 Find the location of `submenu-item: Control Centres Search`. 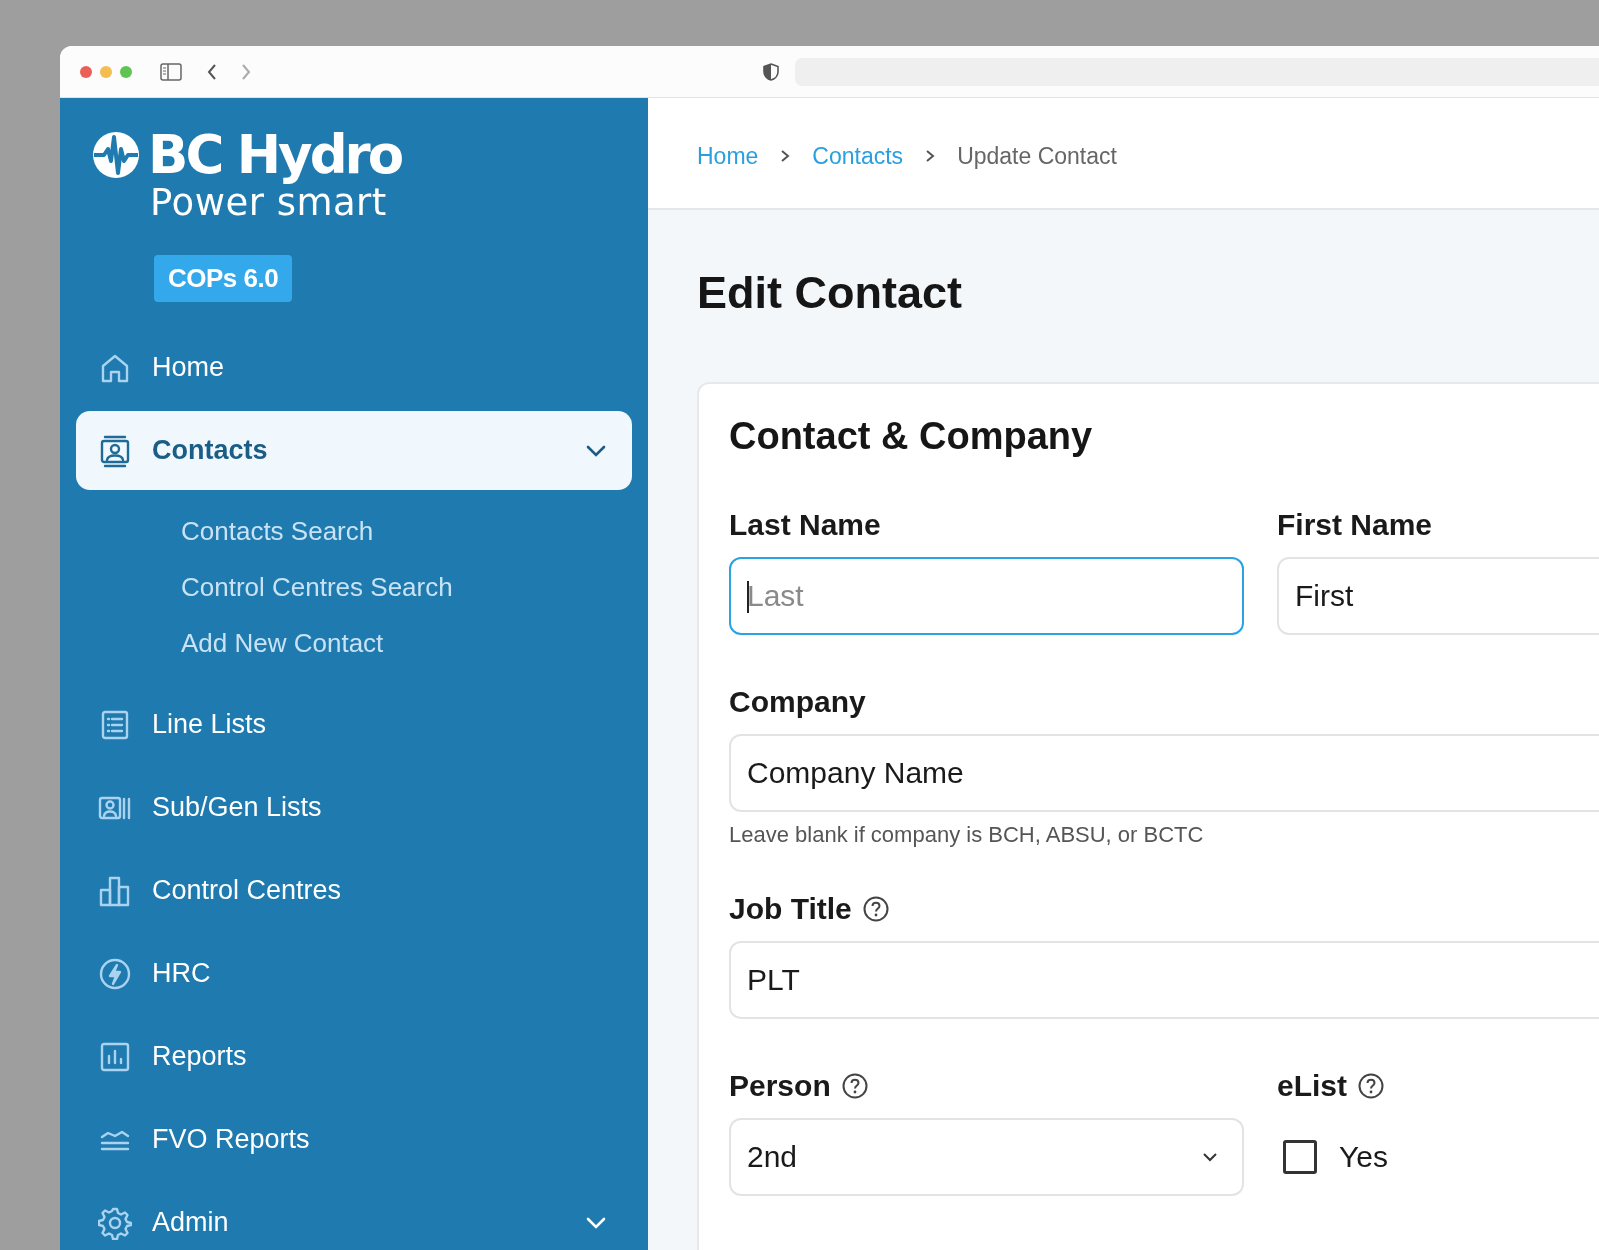

submenu-item: Control Centres Search is located at coordinates (317, 587).